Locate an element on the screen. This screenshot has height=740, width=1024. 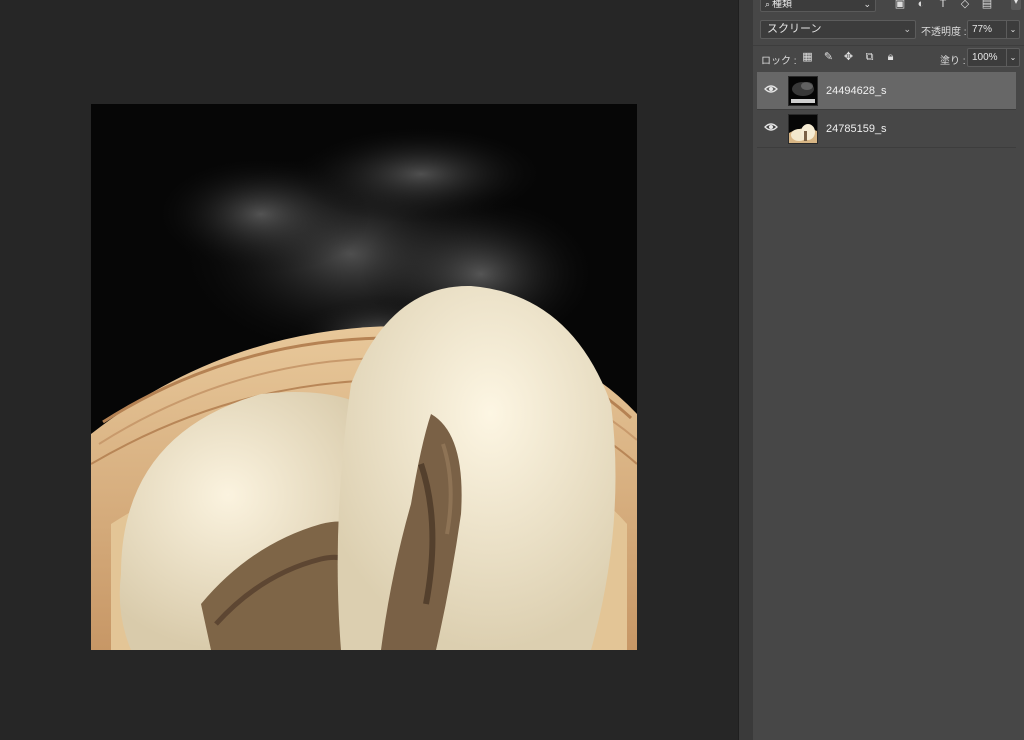
type-filter-icon: T is located at coordinates (943, 5).